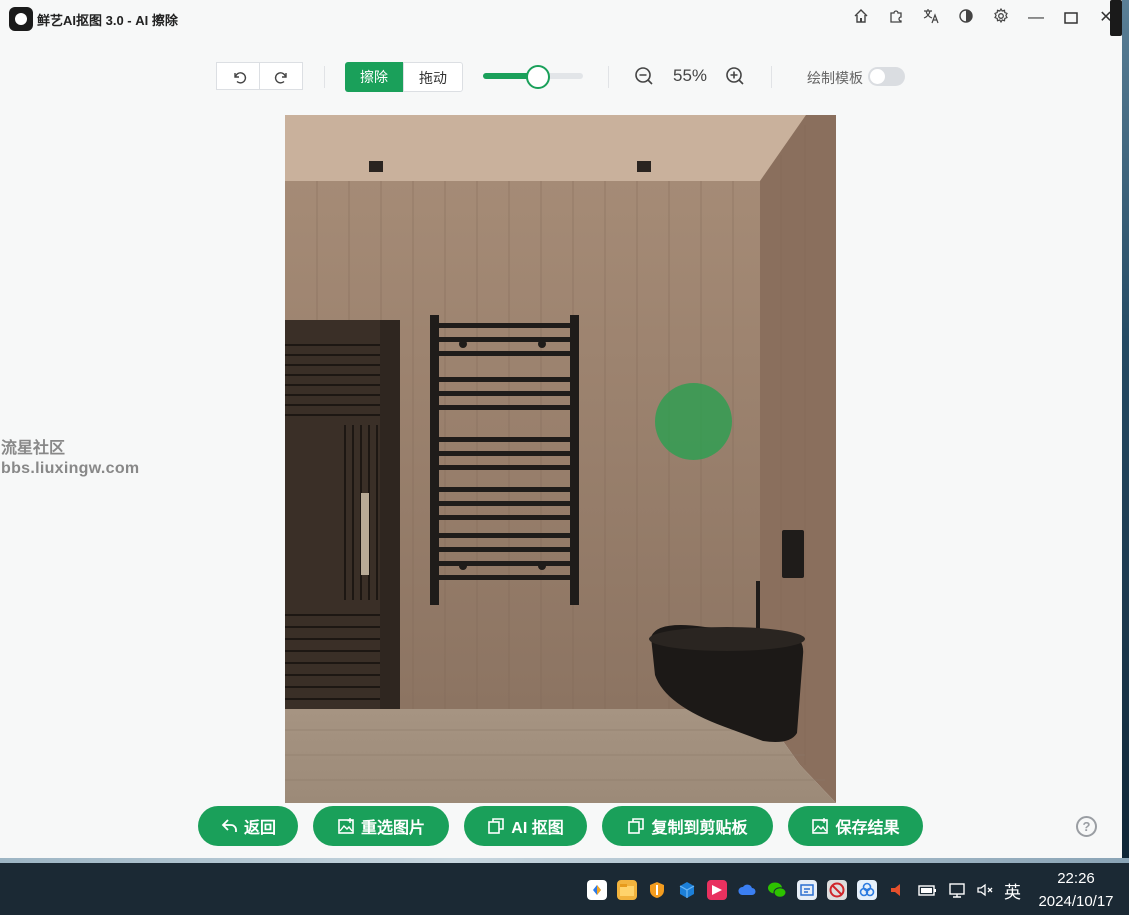 Image resolution: width=1129 pixels, height=915 pixels. I want to click on undo-button, so click(238, 76).